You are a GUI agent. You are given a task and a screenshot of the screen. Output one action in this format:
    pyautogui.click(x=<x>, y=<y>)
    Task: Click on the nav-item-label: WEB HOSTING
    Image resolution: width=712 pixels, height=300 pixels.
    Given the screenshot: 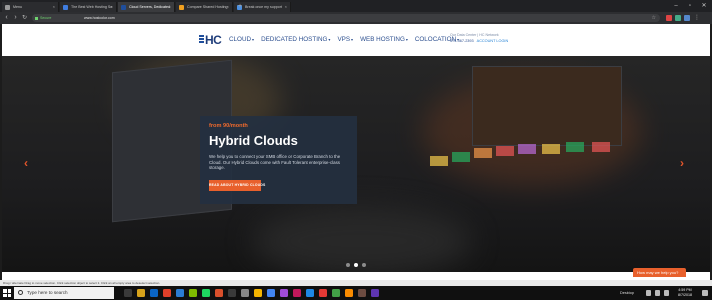 What is the action you would take?
    pyautogui.click(x=382, y=39)
    